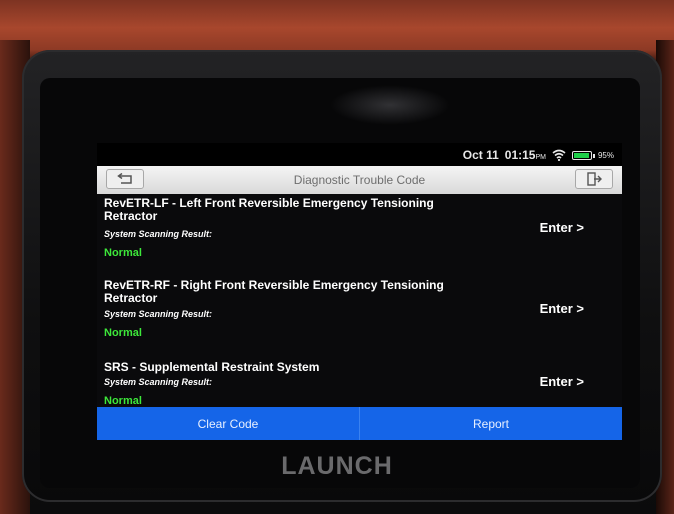 The image size is (674, 514). I want to click on status-bar: Oct 11 01:15PM 95%, so click(359, 154).